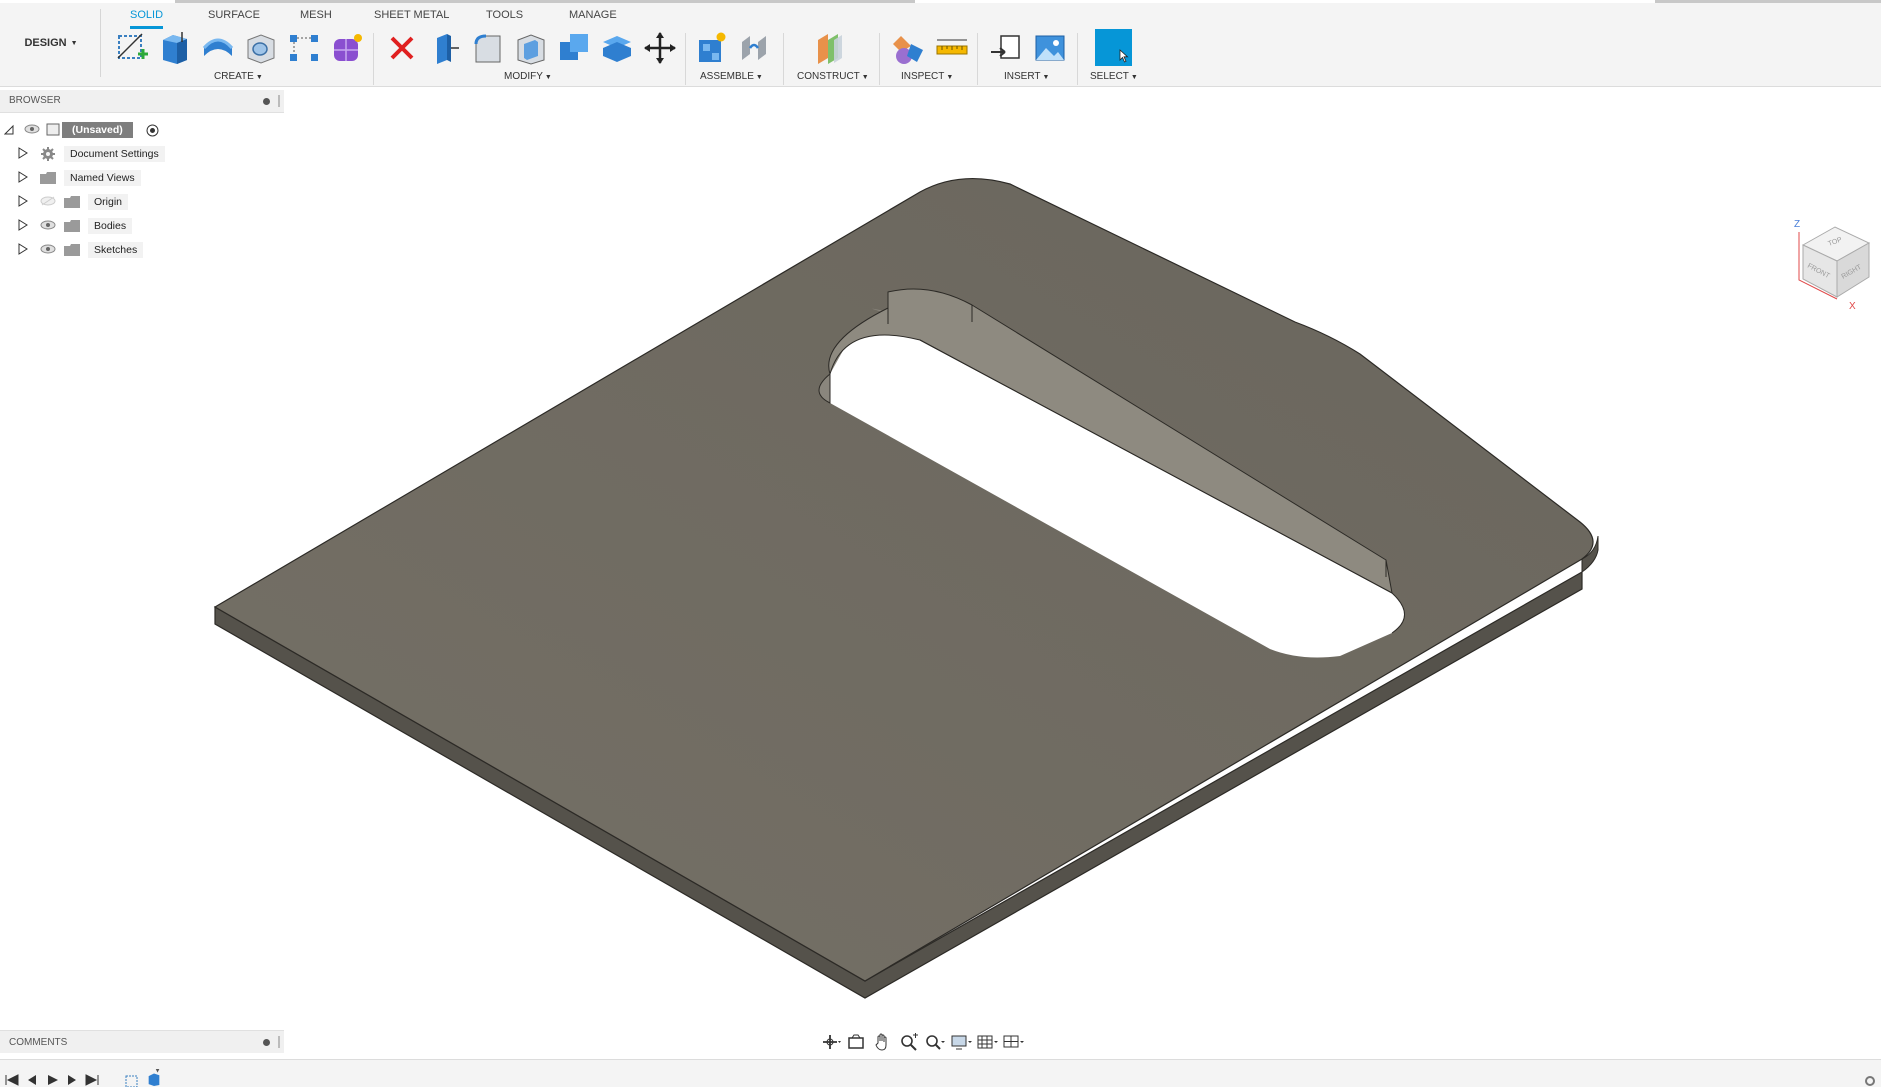 The width and height of the screenshot is (1881, 1087). What do you see at coordinates (883, 1042) in the screenshot?
I see `pan-hand-icon` at bounding box center [883, 1042].